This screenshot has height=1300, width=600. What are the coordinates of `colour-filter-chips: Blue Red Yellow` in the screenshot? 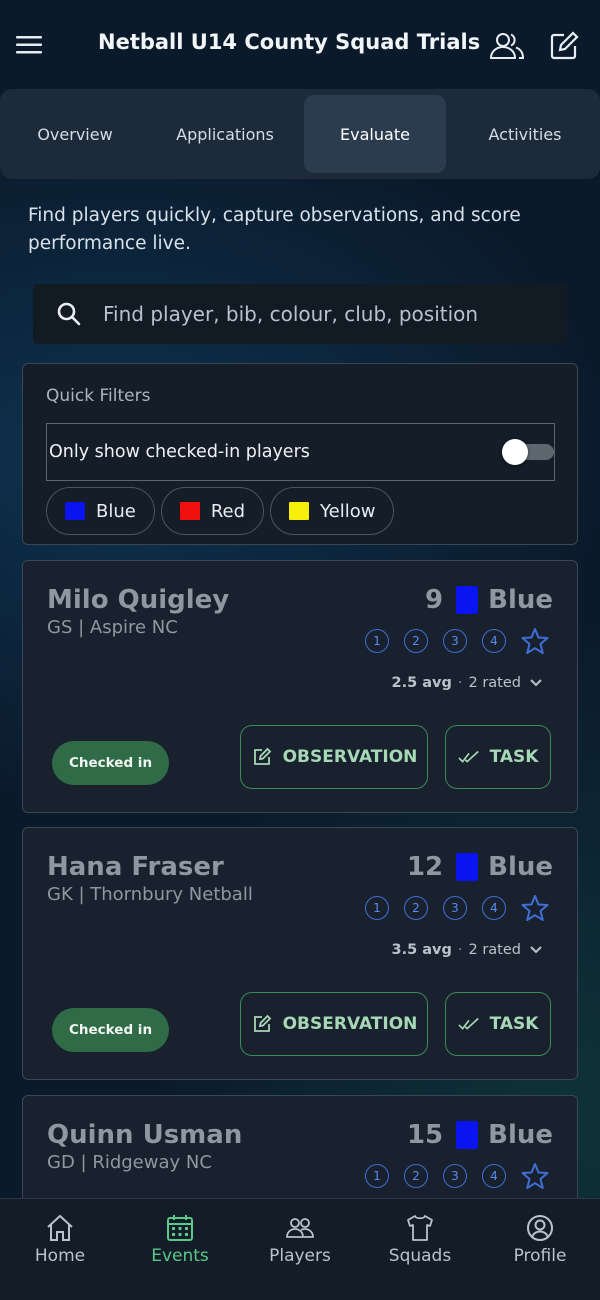 It's located at (220, 511).